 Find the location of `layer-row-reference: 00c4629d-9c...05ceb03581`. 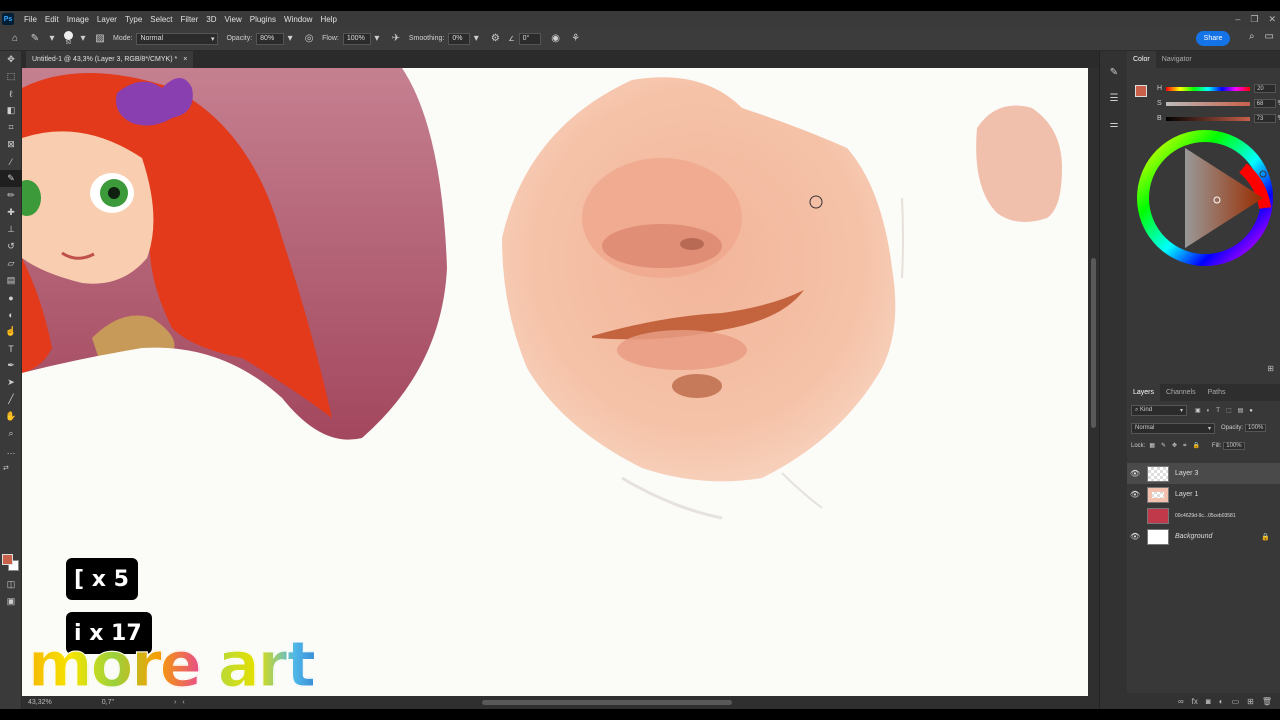

layer-row-reference: 00c4629d-9c...05ceb03581 is located at coordinates (1203, 515).